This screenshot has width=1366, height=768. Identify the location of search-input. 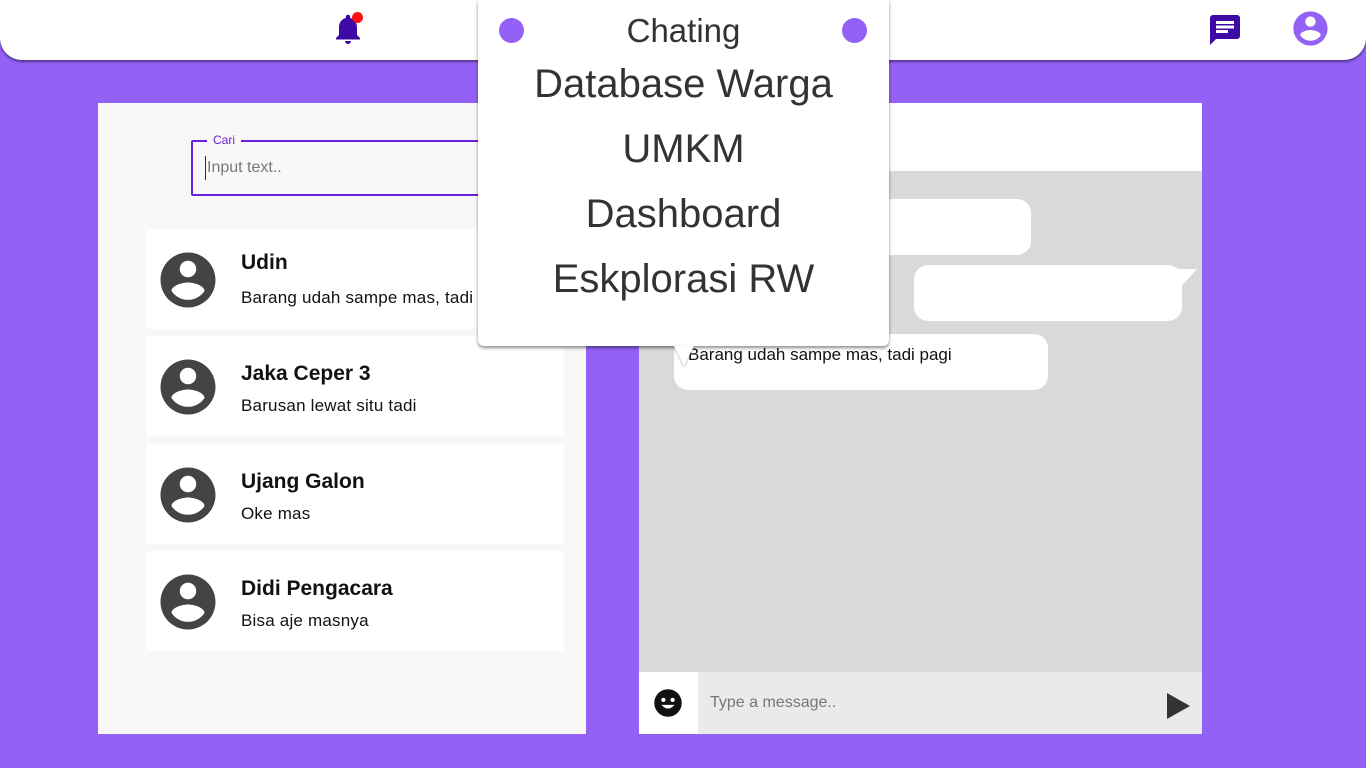
(335, 168).